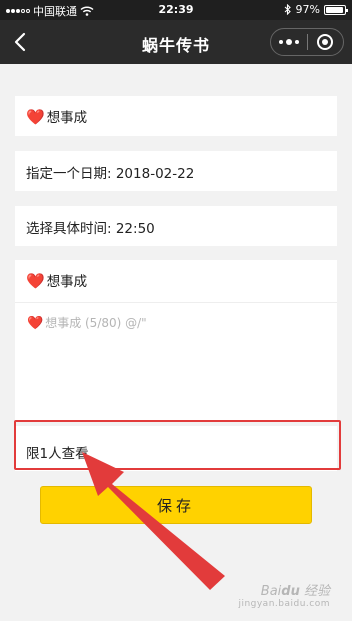 This screenshot has height=621, width=352. I want to click on content-textarea, so click(176, 360).